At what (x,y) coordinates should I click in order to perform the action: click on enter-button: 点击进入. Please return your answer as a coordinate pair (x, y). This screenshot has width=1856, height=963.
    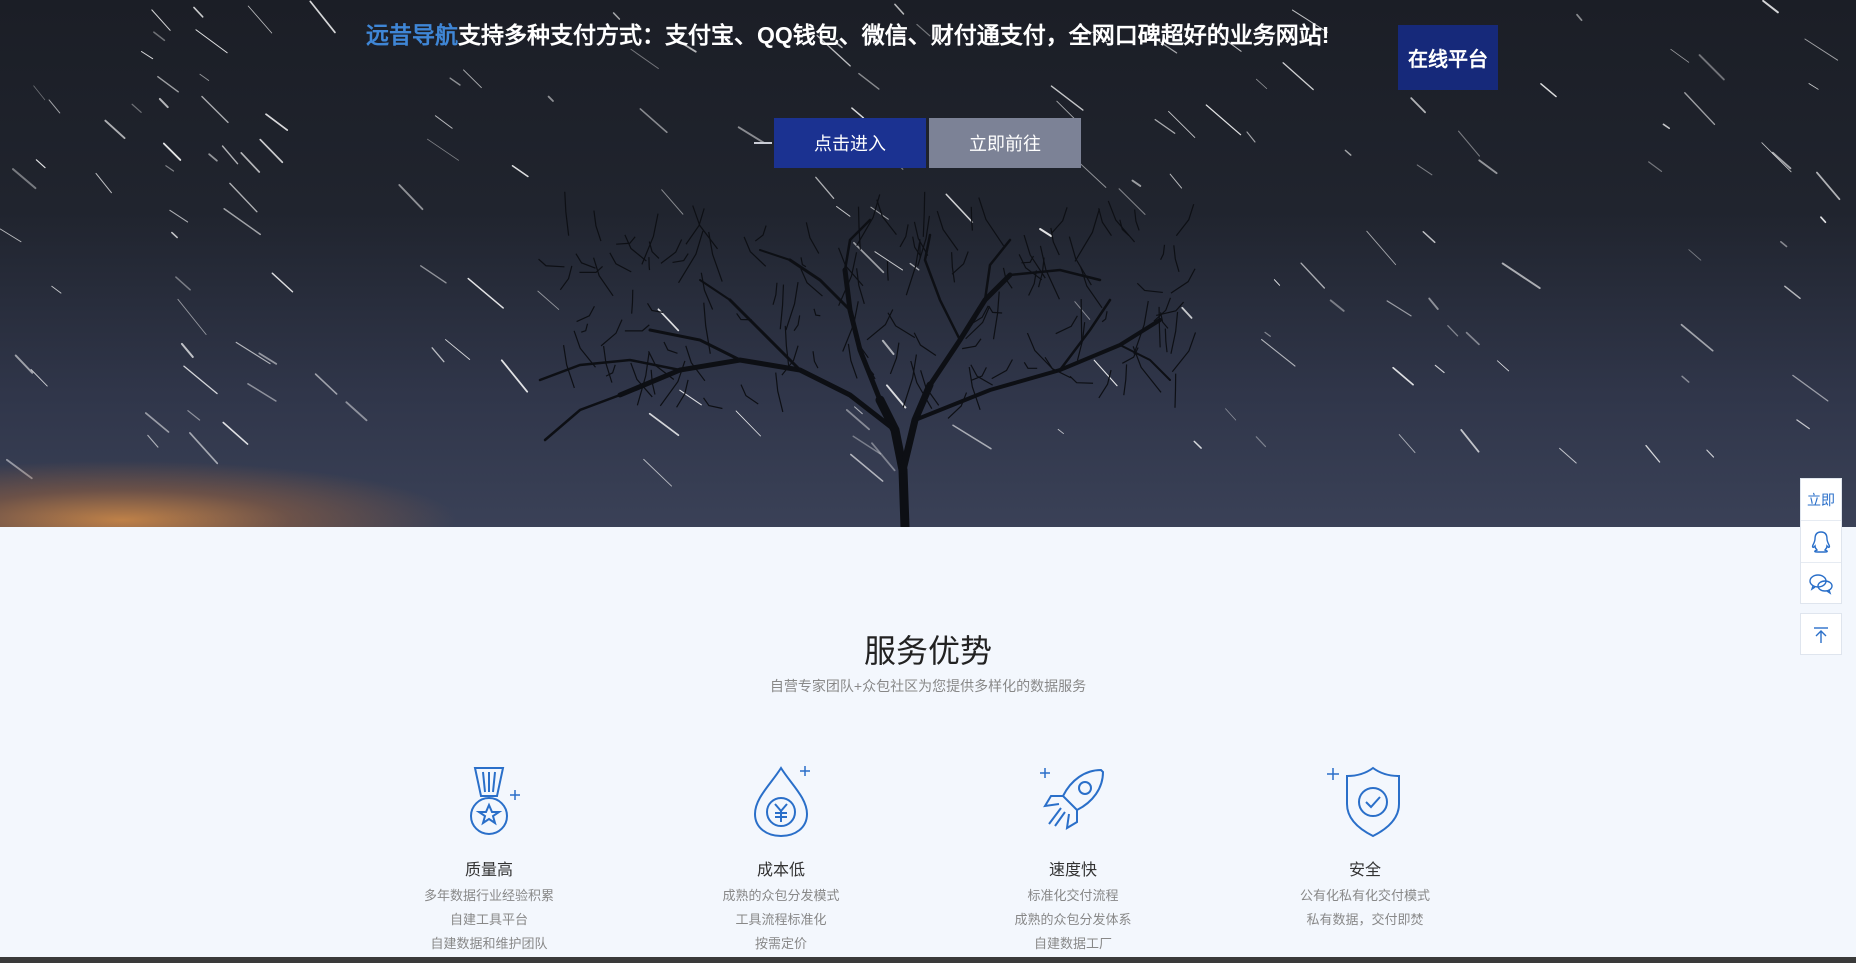
    Looking at the image, I should click on (850, 143).